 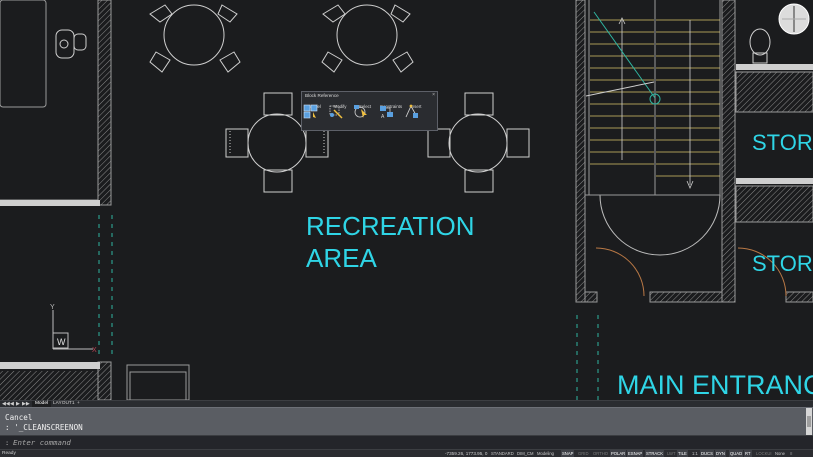 I want to click on block-reference-context-panel: Block Reference × Model Modify, so click(x=369, y=111).